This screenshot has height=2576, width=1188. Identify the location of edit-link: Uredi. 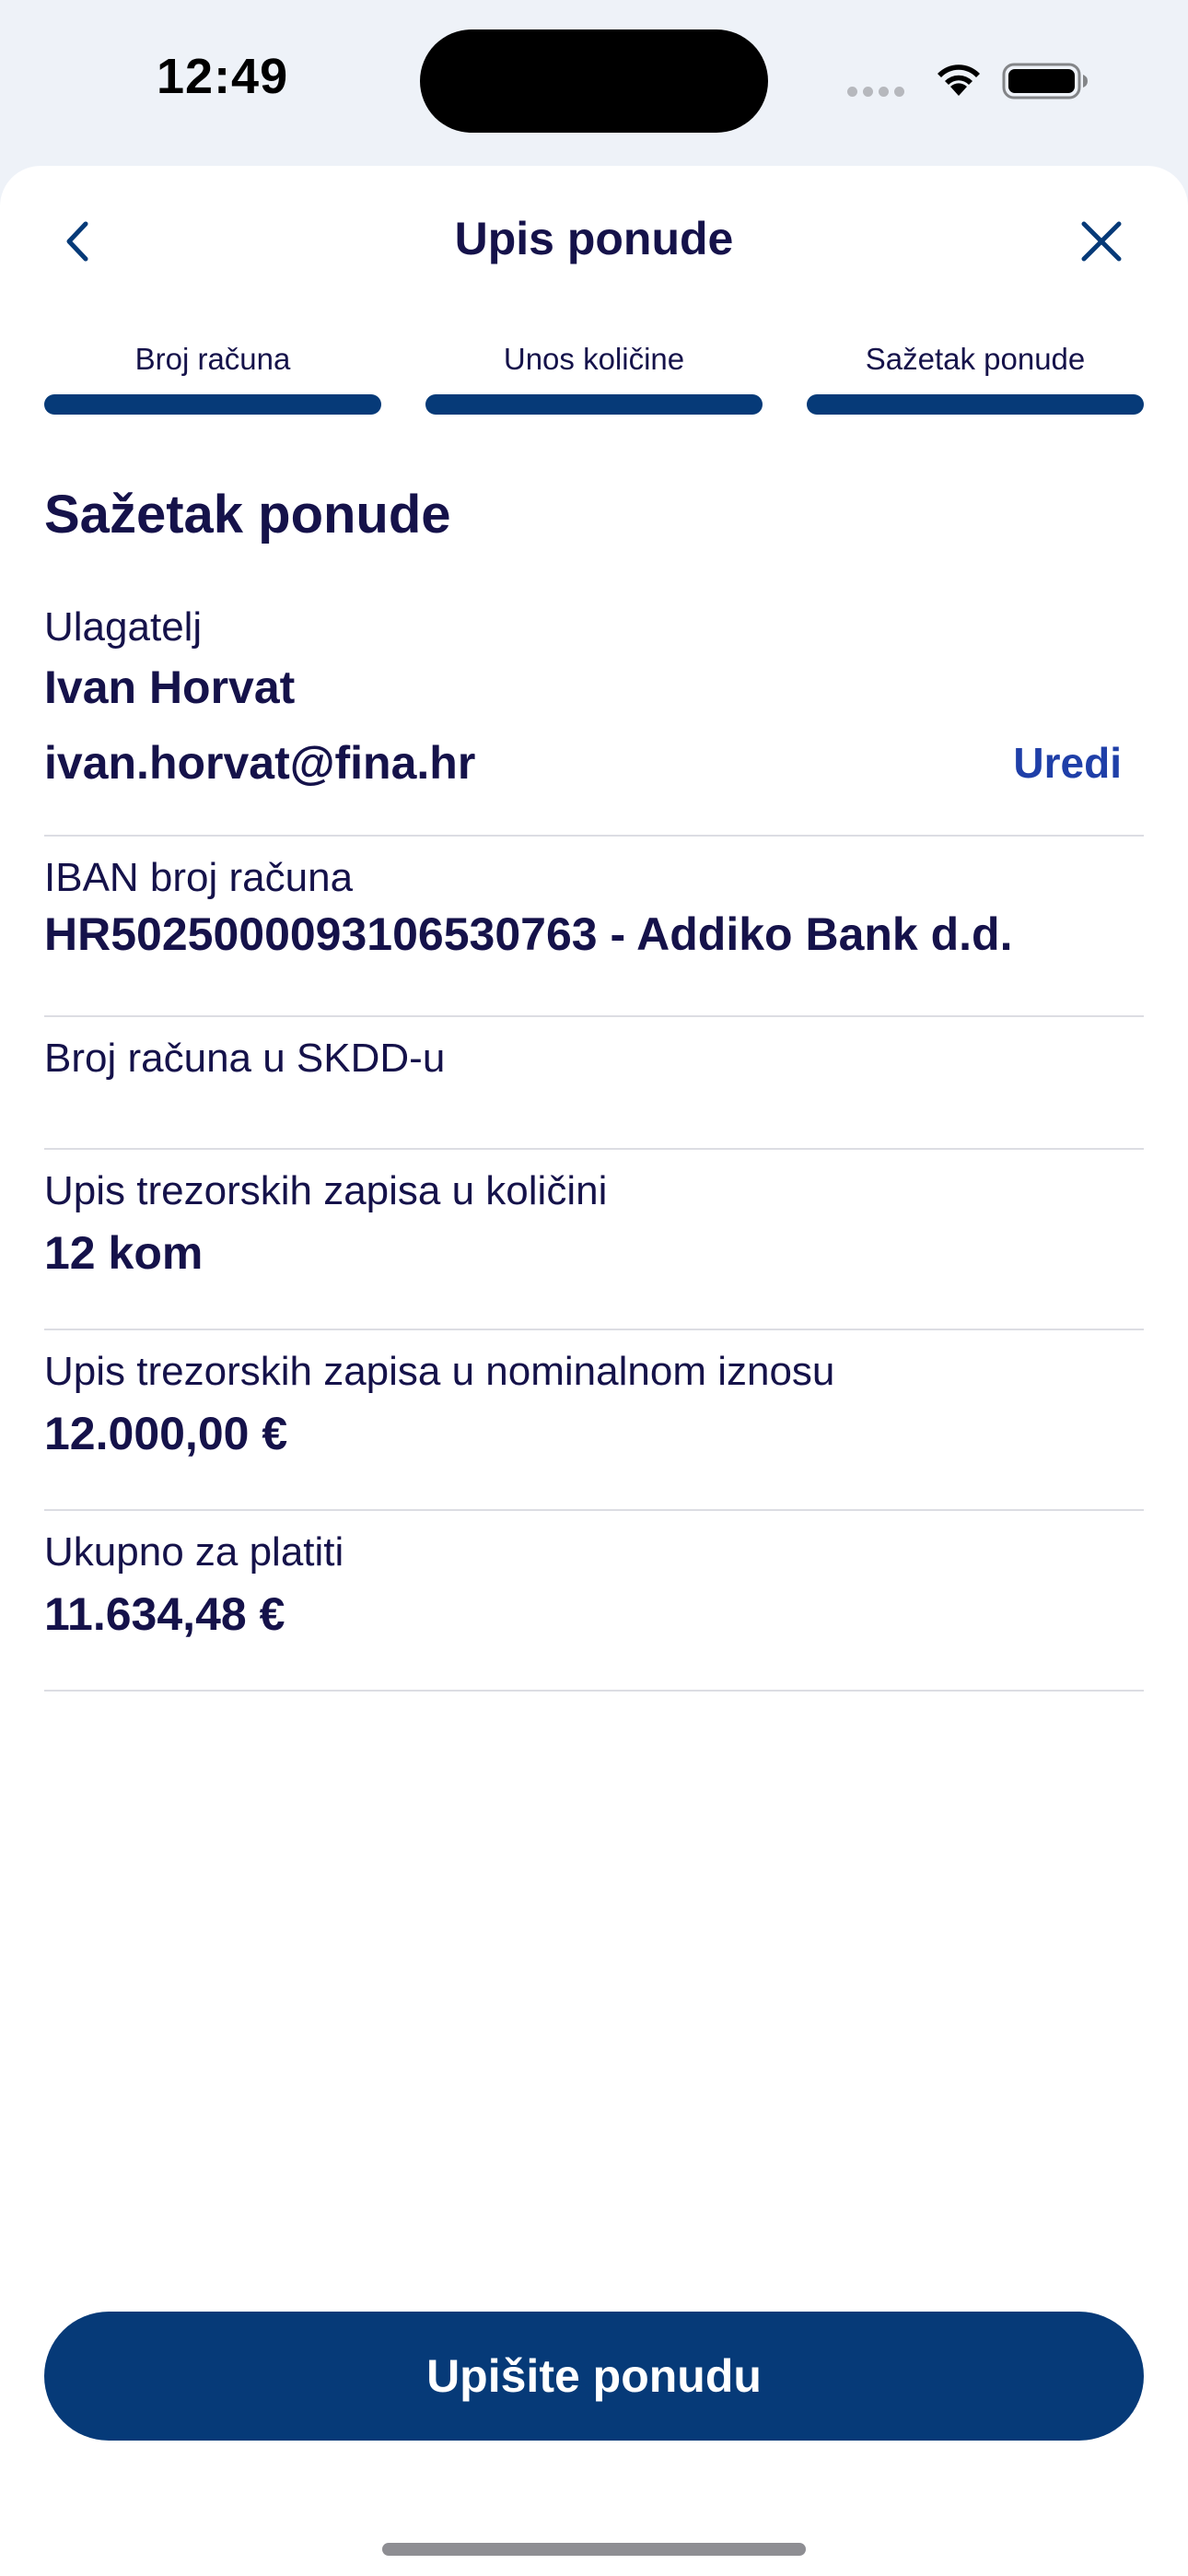
(1067, 762).